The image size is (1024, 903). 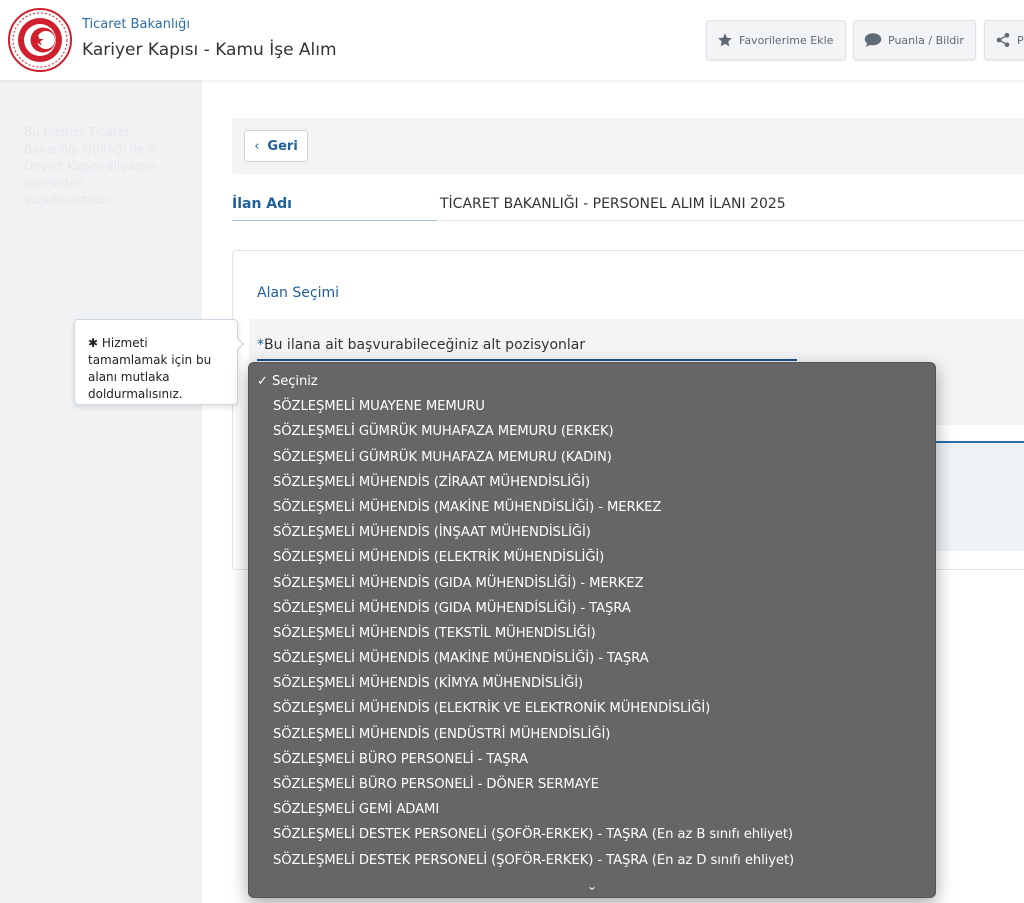 I want to click on share-label: P, so click(x=1020, y=40).